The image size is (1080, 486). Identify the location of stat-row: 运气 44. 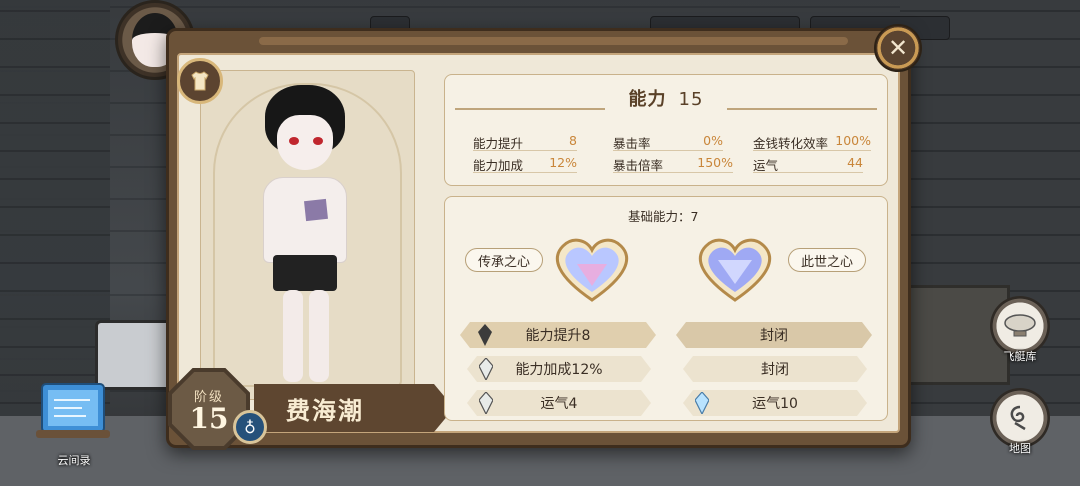
(808, 164).